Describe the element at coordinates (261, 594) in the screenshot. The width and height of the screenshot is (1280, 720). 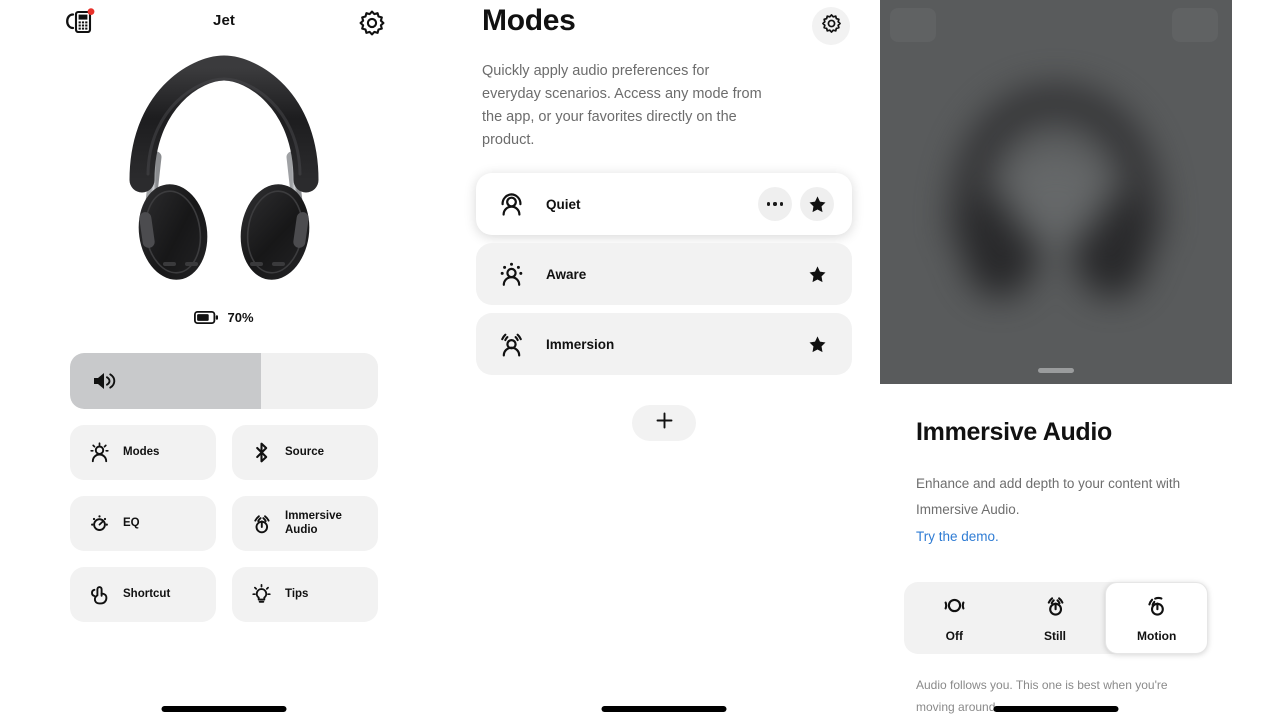
I see `lightbulb-icon` at that location.